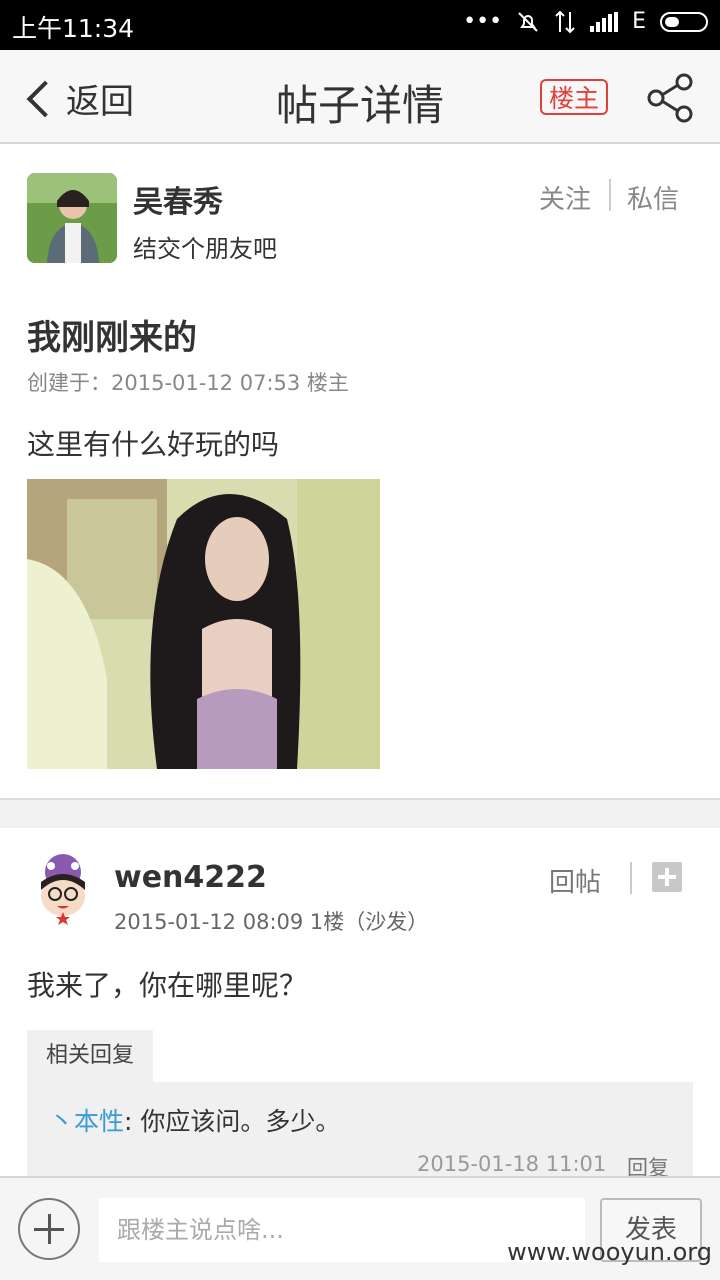 Image resolution: width=720 pixels, height=1280 pixels. I want to click on reply-username: wen4222, so click(190, 877).